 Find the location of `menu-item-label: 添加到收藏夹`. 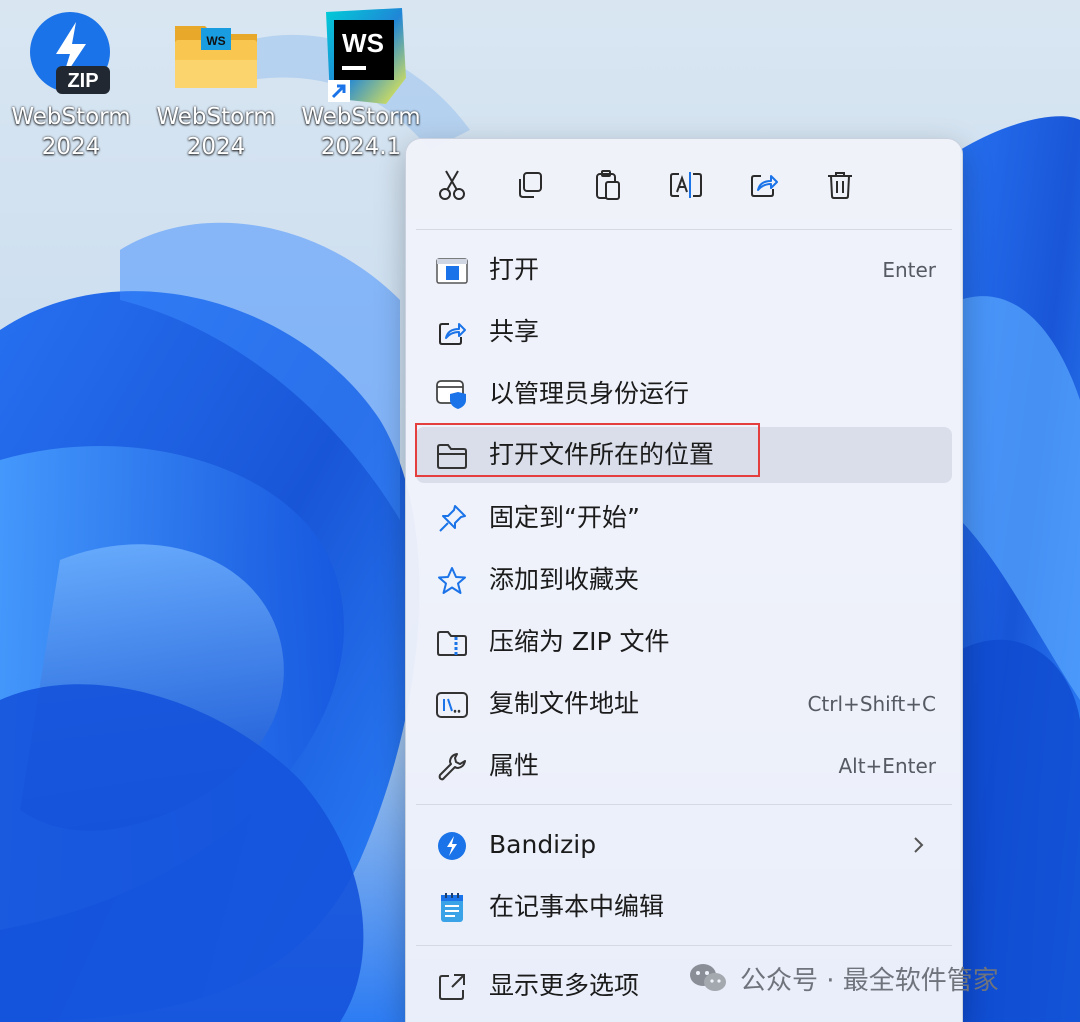

menu-item-label: 添加到收藏夹 is located at coordinates (564, 579).